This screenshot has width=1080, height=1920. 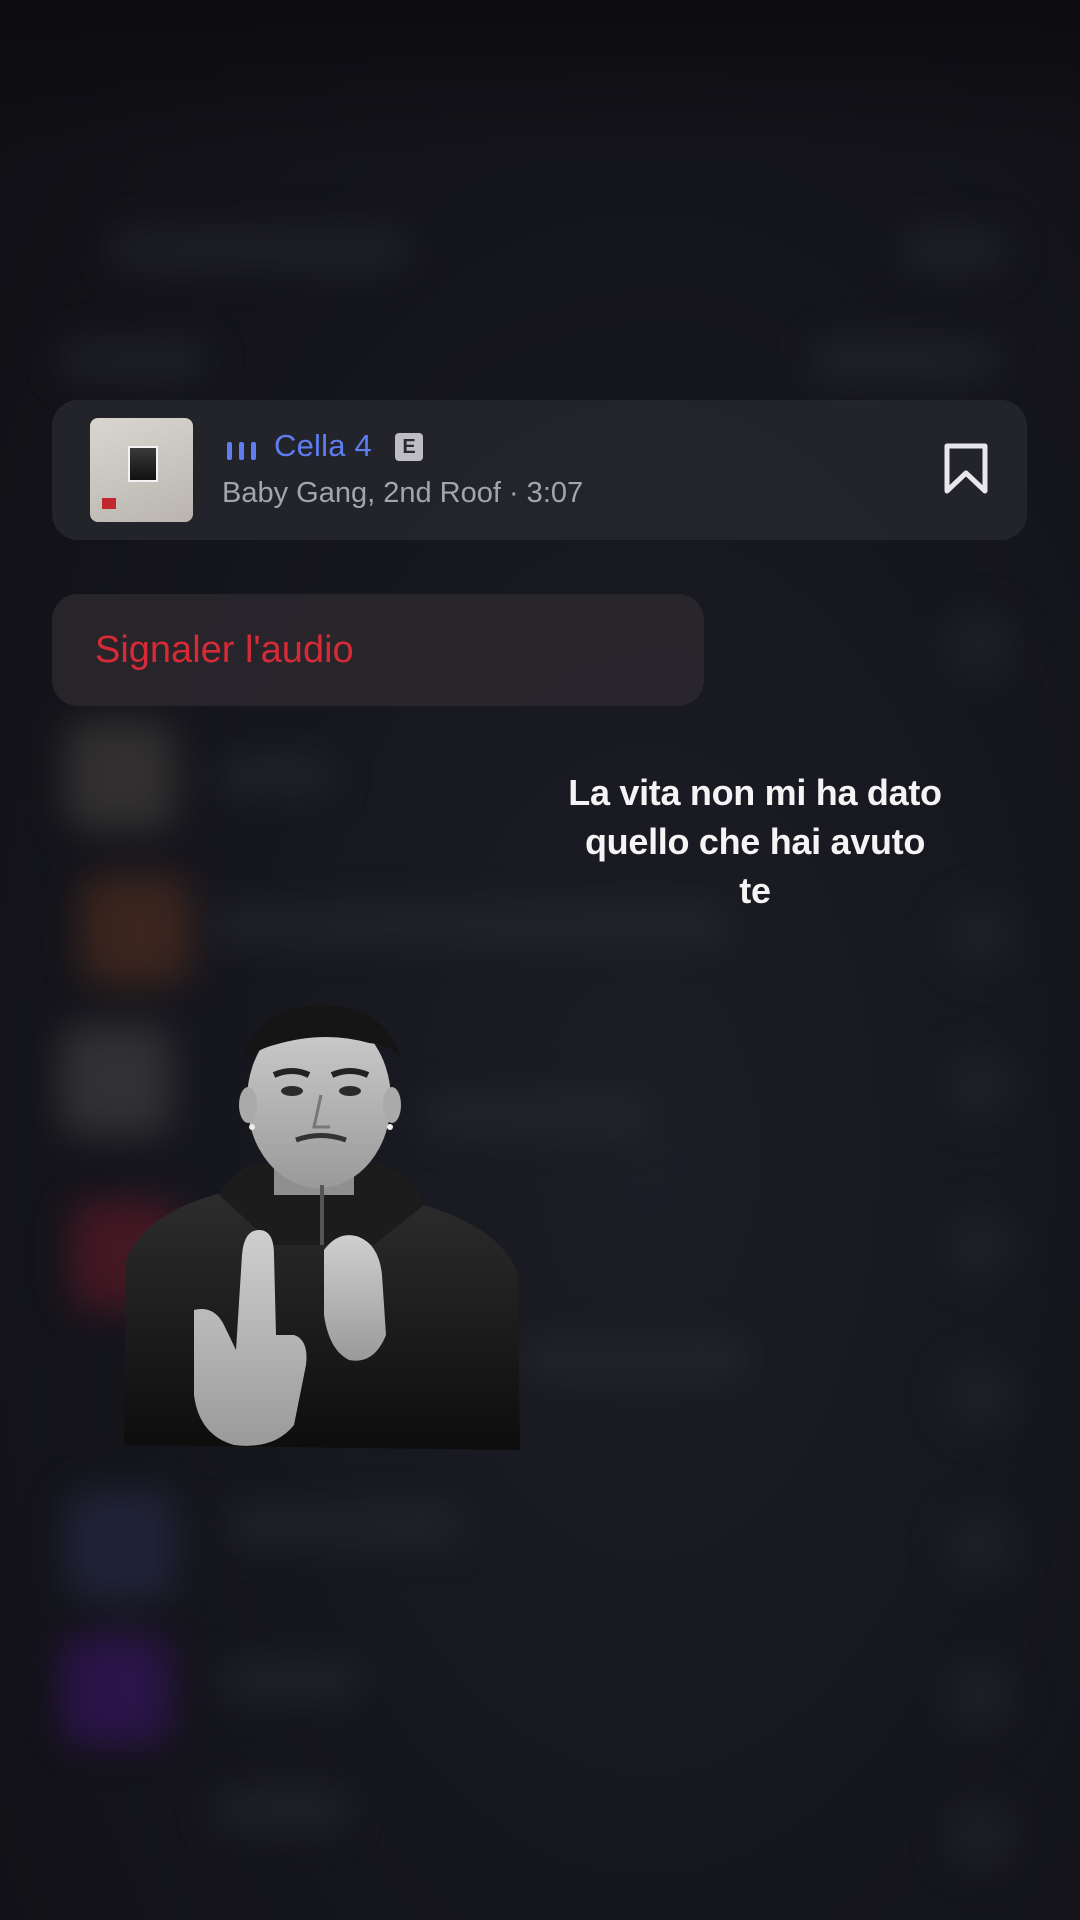 I want to click on report-audio-label: Signaler l'audio, so click(x=224, y=650).